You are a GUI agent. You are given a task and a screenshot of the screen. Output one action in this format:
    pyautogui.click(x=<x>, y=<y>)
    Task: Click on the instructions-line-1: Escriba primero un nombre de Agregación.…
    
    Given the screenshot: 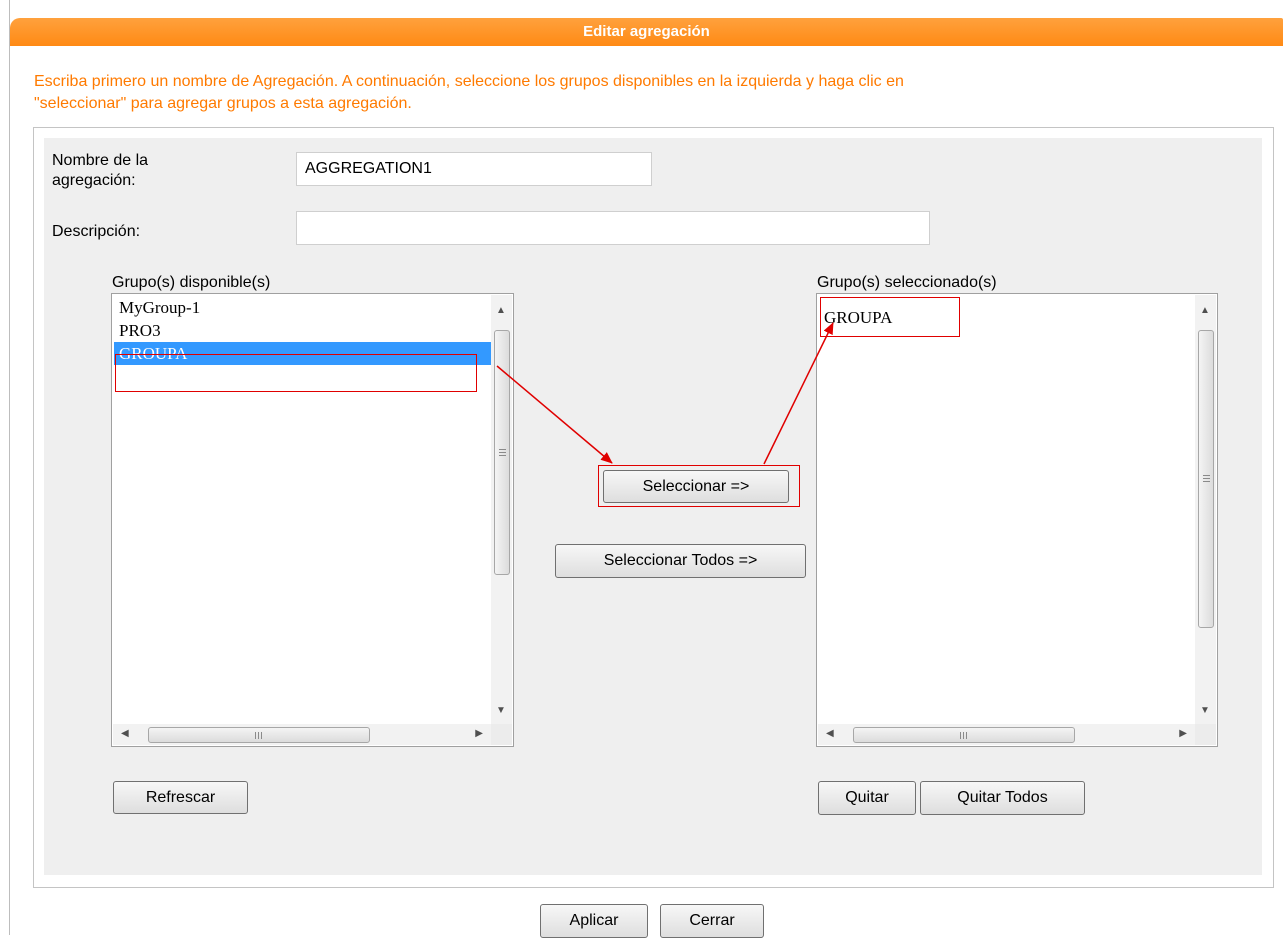 What is the action you would take?
    pyautogui.click(x=469, y=81)
    